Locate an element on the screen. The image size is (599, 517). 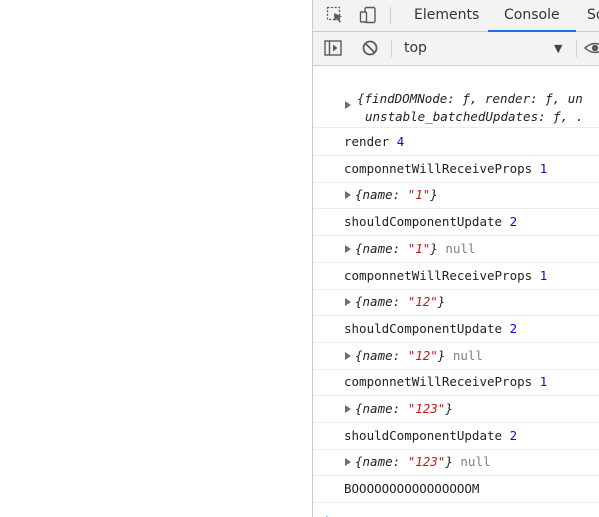
console-message-object: {name: "12"} is located at coordinates (456, 302).